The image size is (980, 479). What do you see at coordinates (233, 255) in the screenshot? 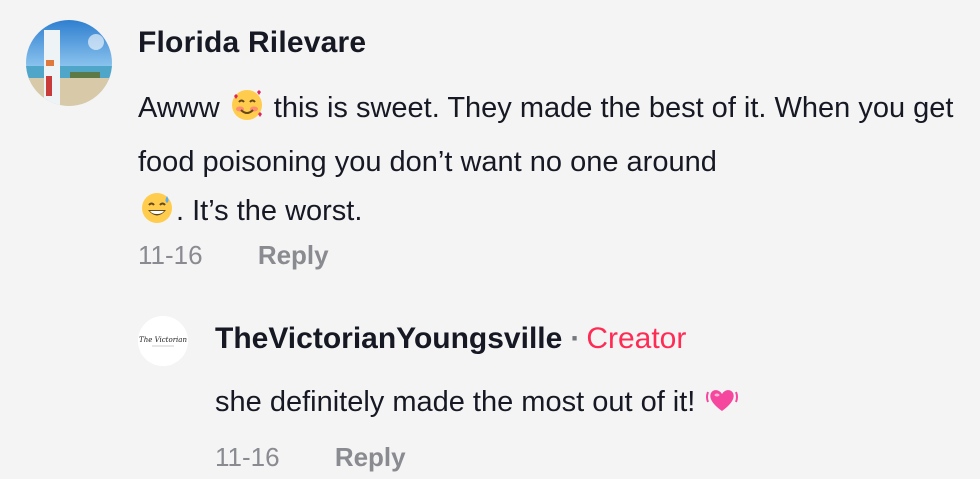
I see `comment-meta: 11-16 Reply` at bounding box center [233, 255].